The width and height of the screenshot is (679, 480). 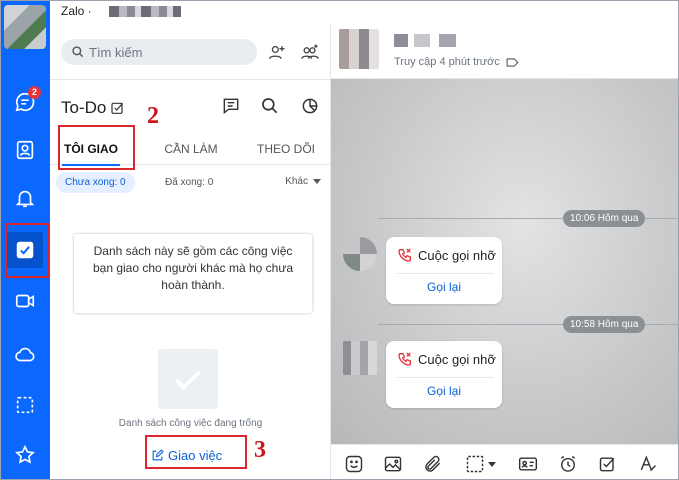 I want to click on star-icon, so click(x=25, y=454).